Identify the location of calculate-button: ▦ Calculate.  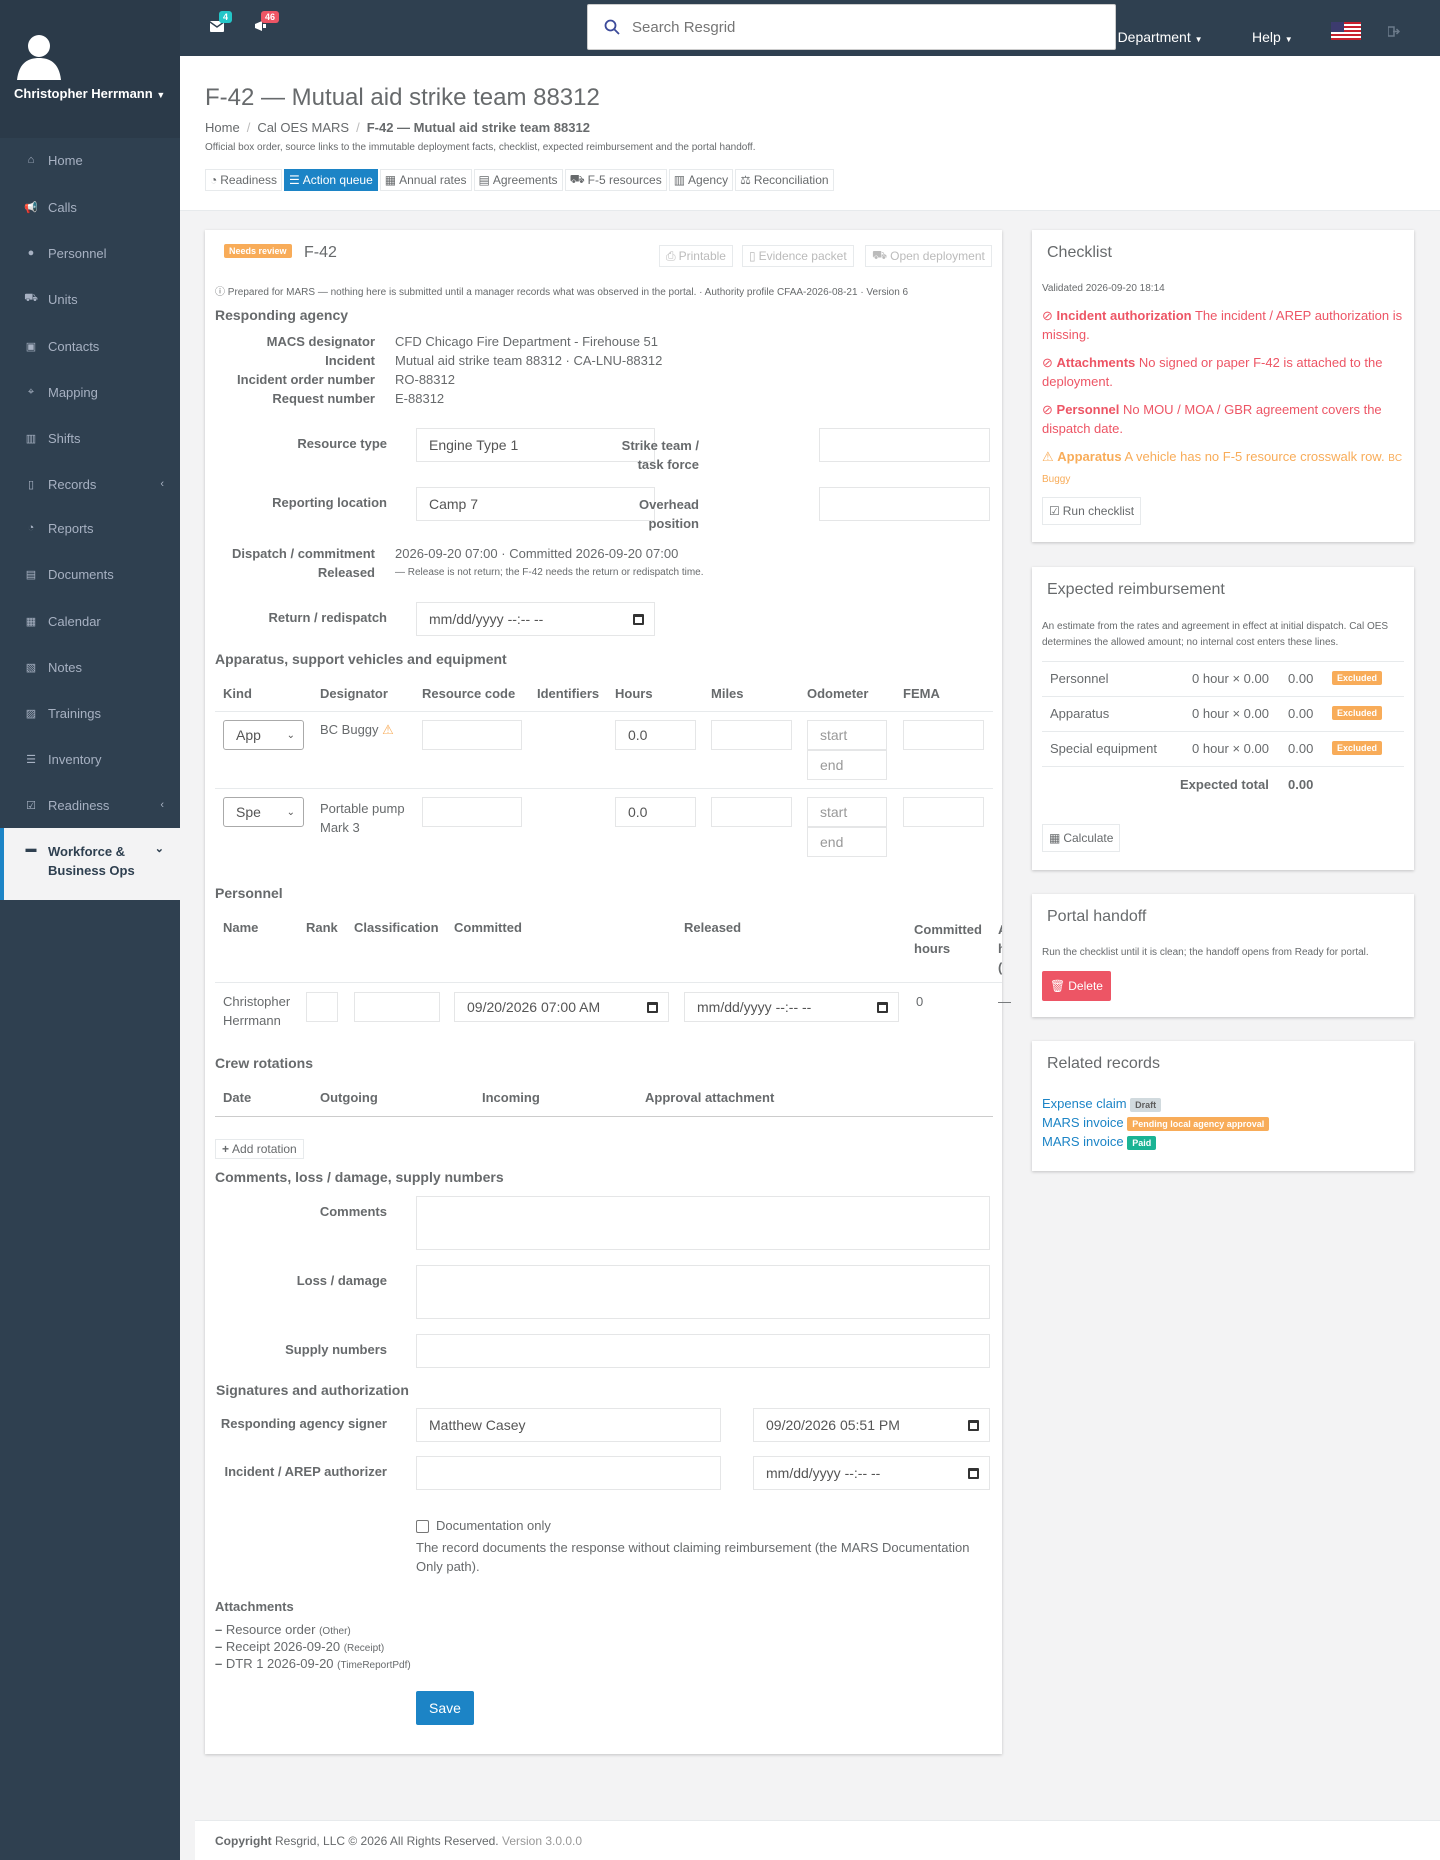
(1081, 838).